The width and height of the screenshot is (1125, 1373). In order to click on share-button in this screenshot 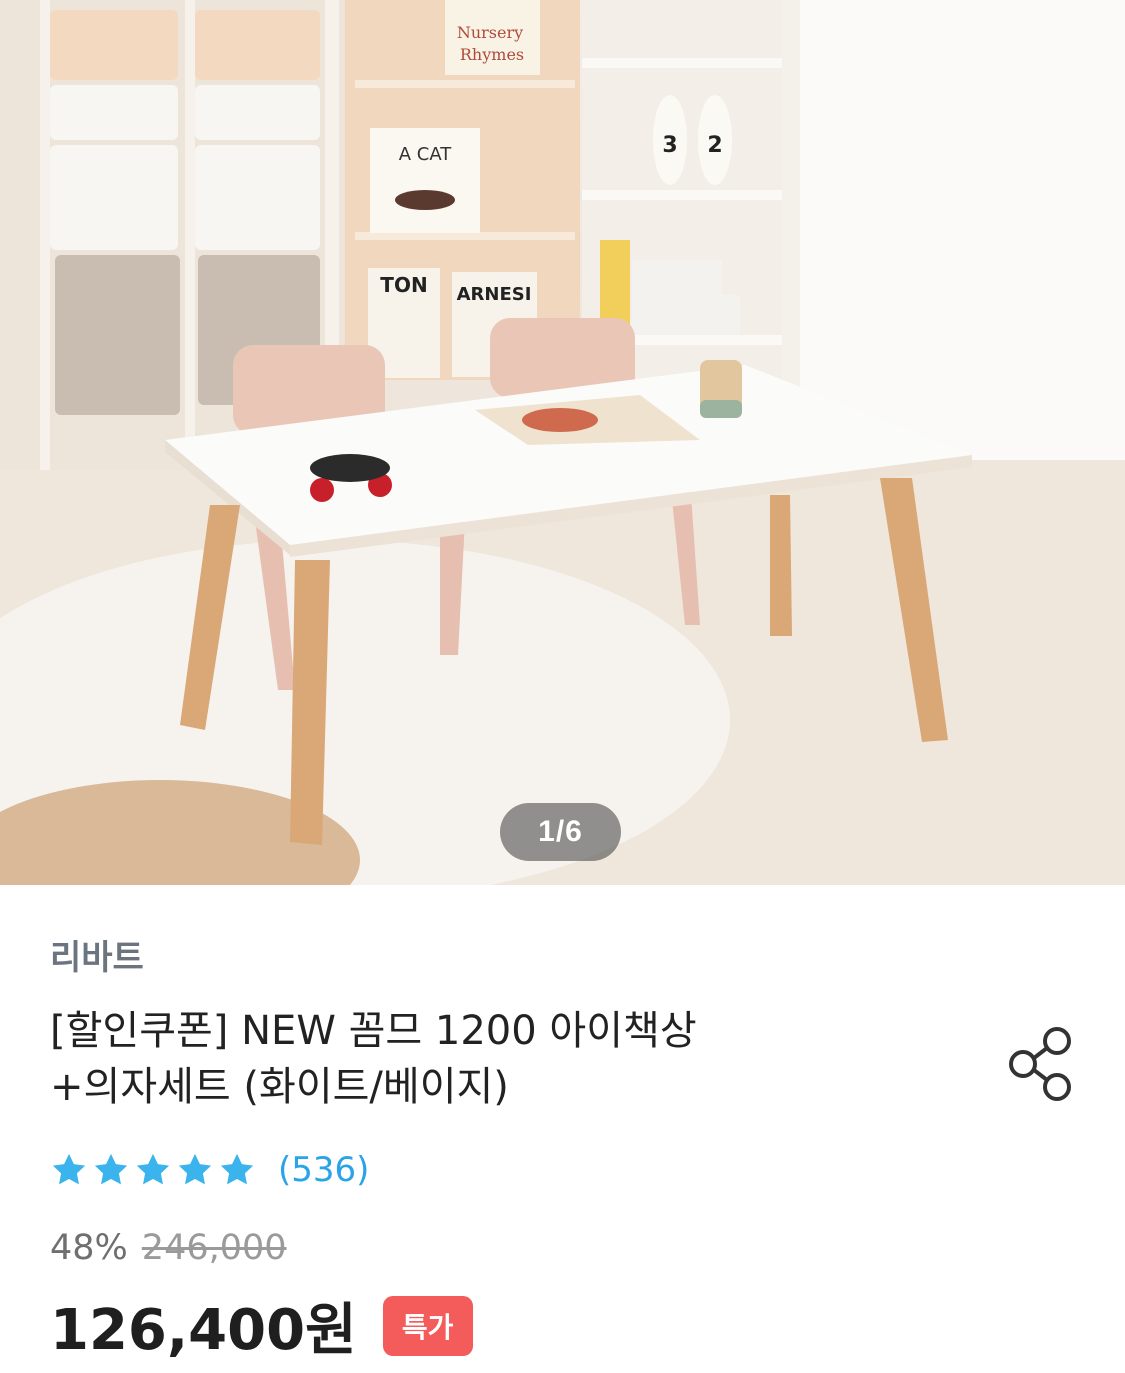, I will do `click(1041, 1063)`.